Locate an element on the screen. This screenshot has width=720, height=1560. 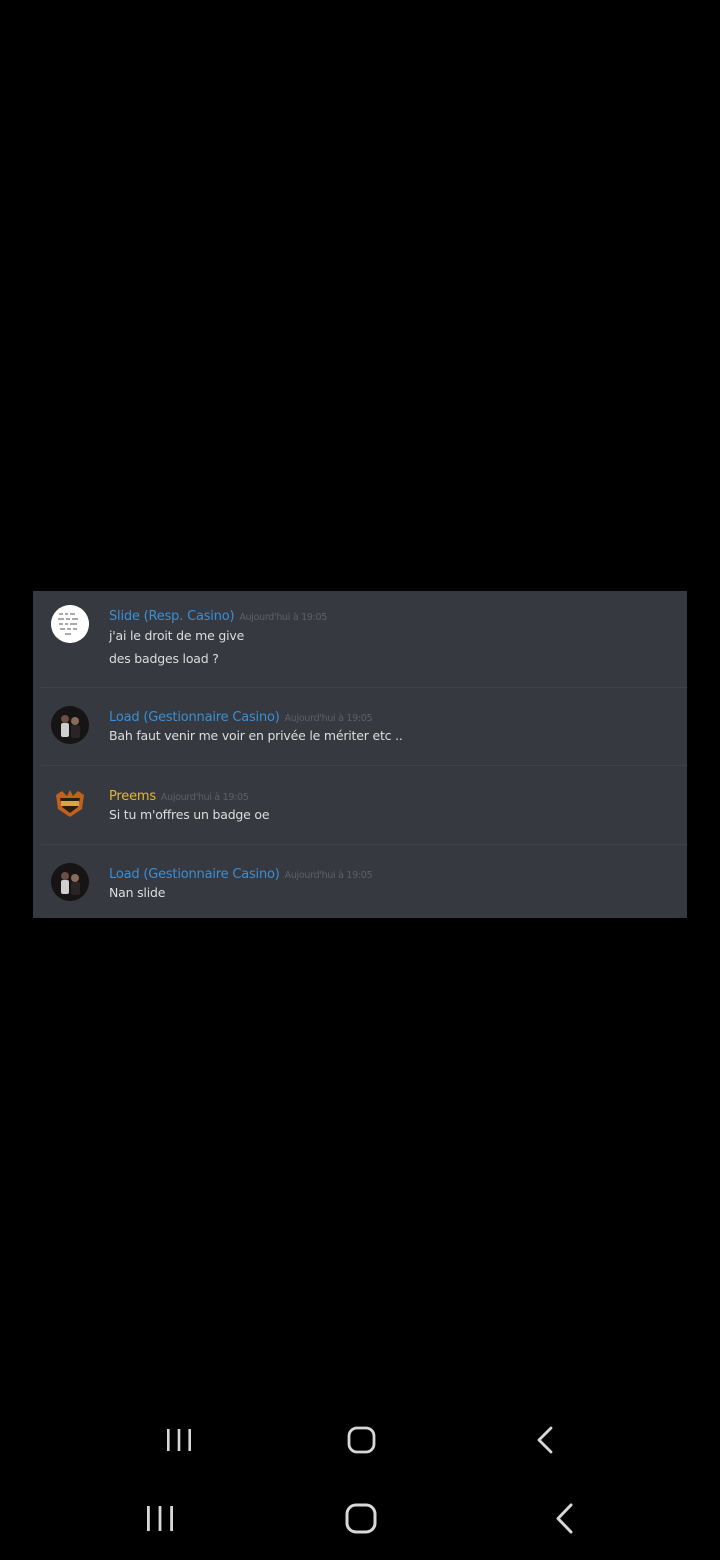
message-text-line: Si tu m'offres un badge oe is located at coordinates (189, 814).